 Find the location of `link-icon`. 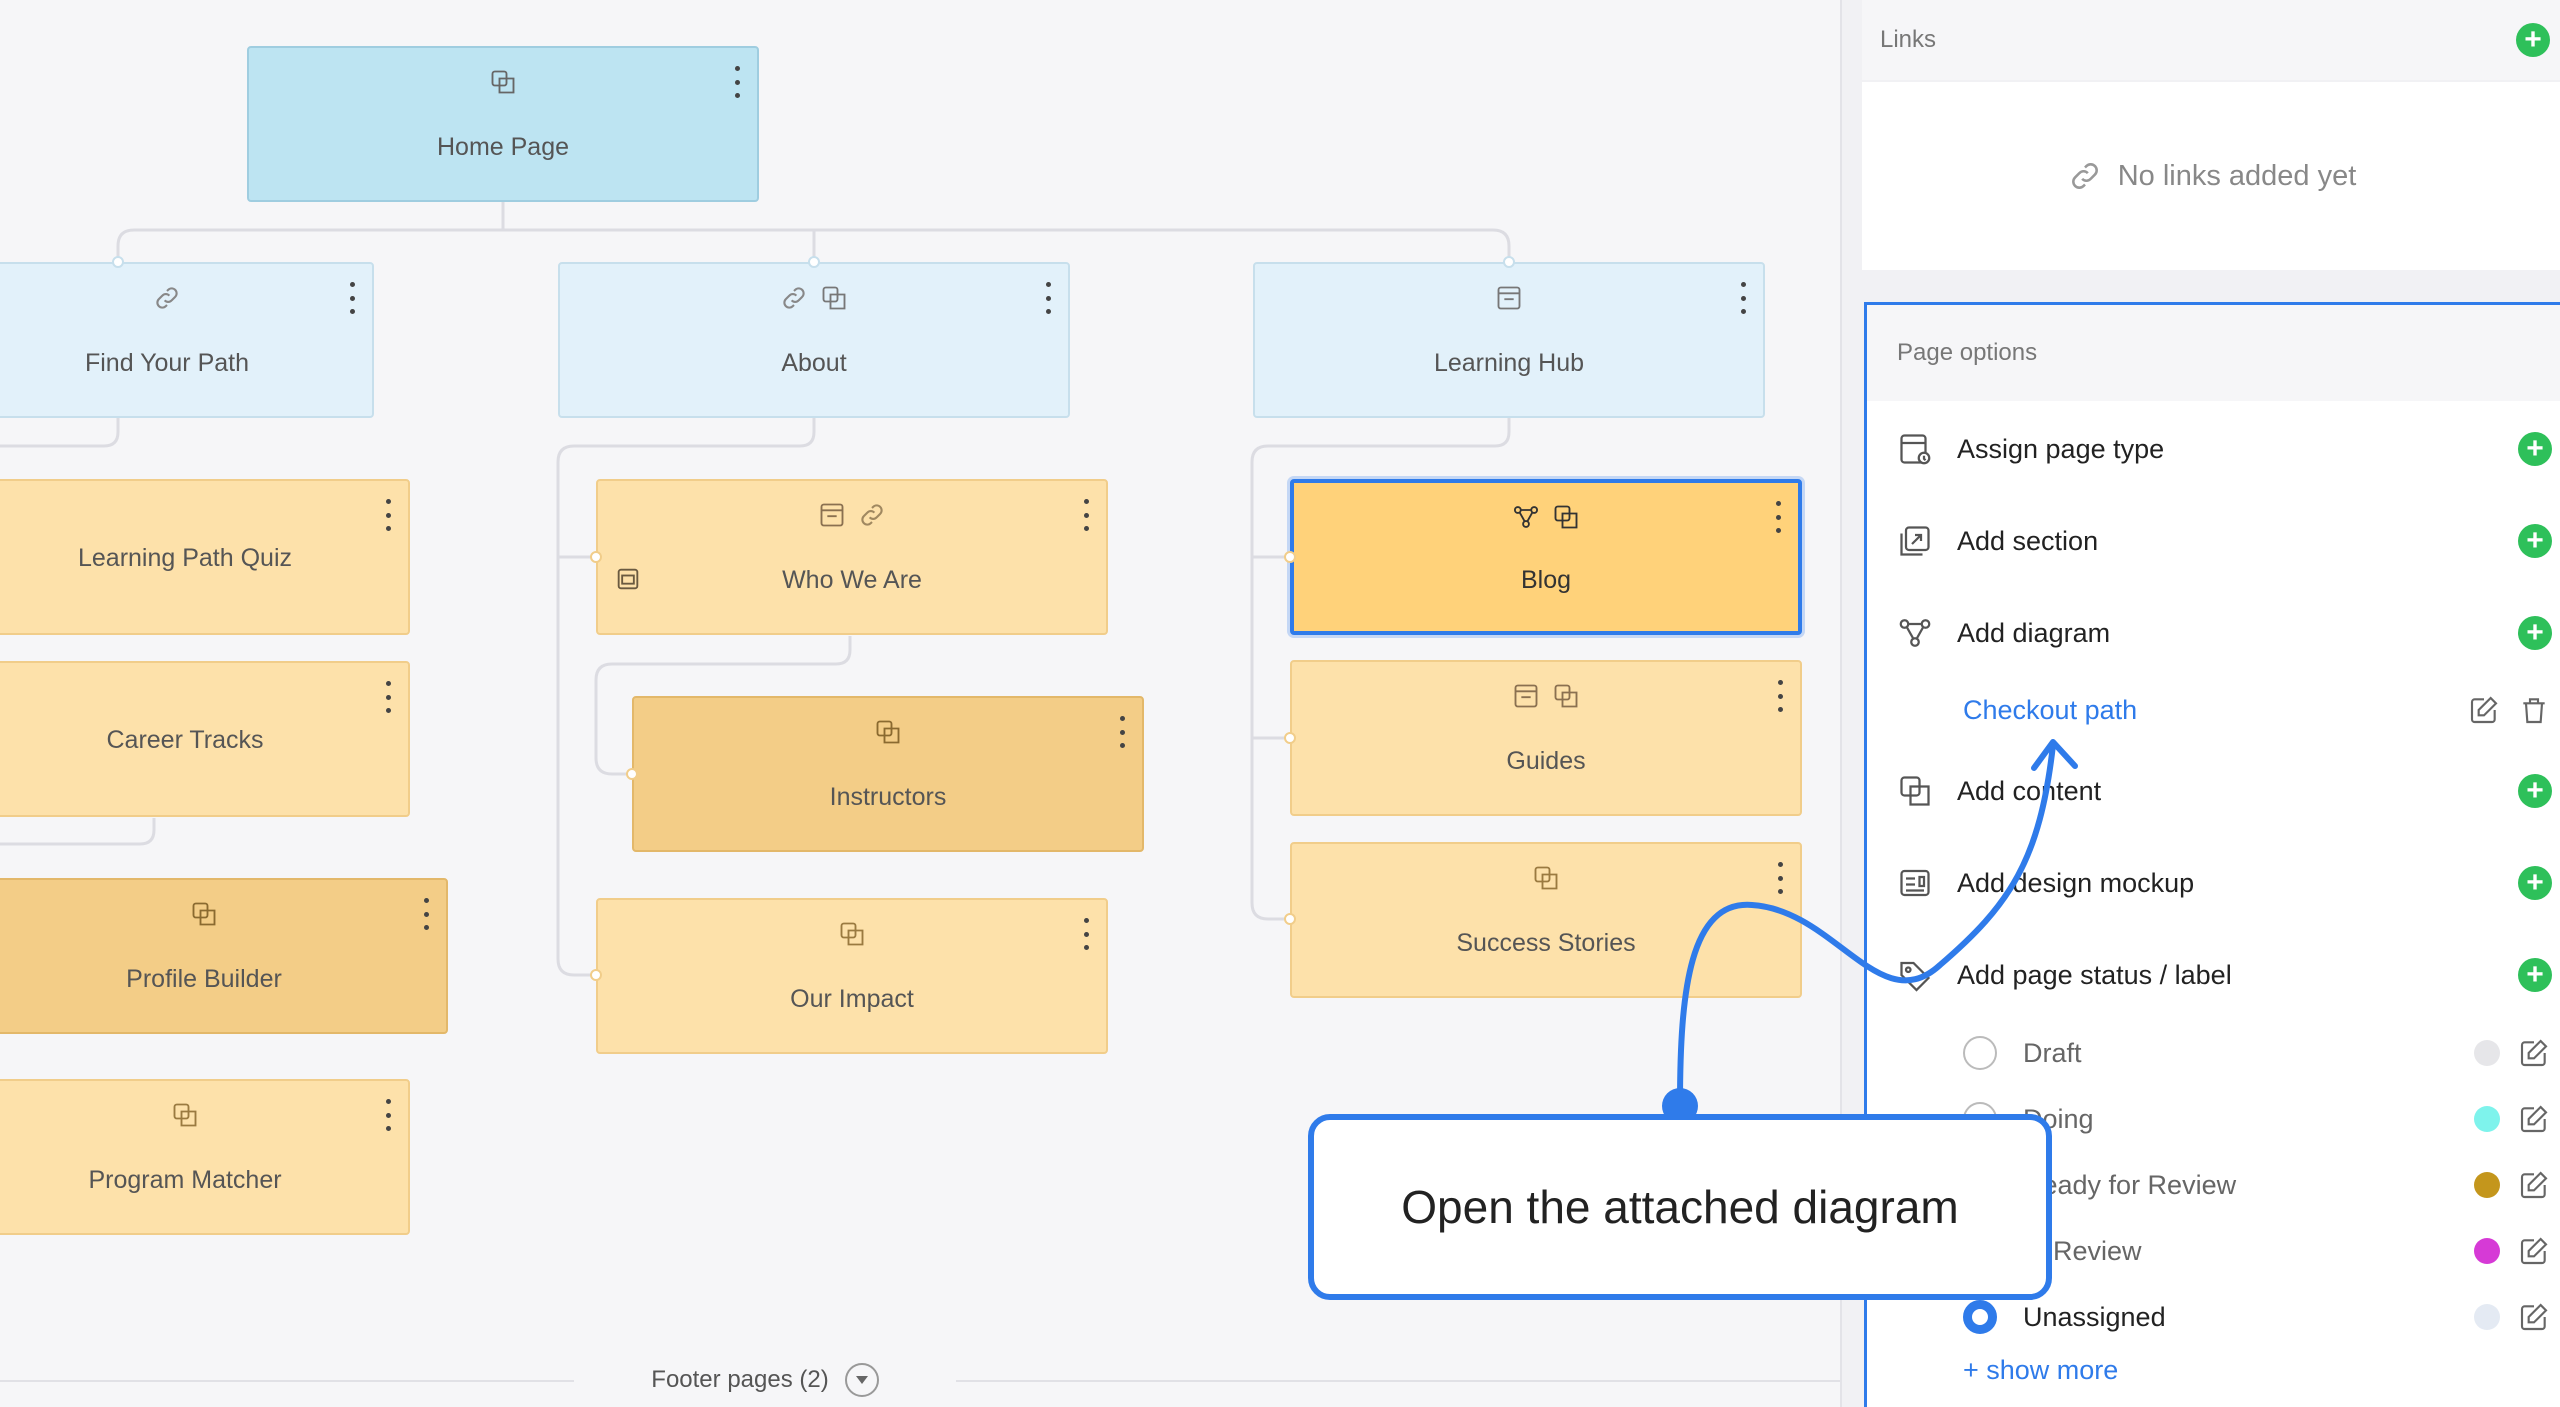

link-icon is located at coordinates (2084, 176).